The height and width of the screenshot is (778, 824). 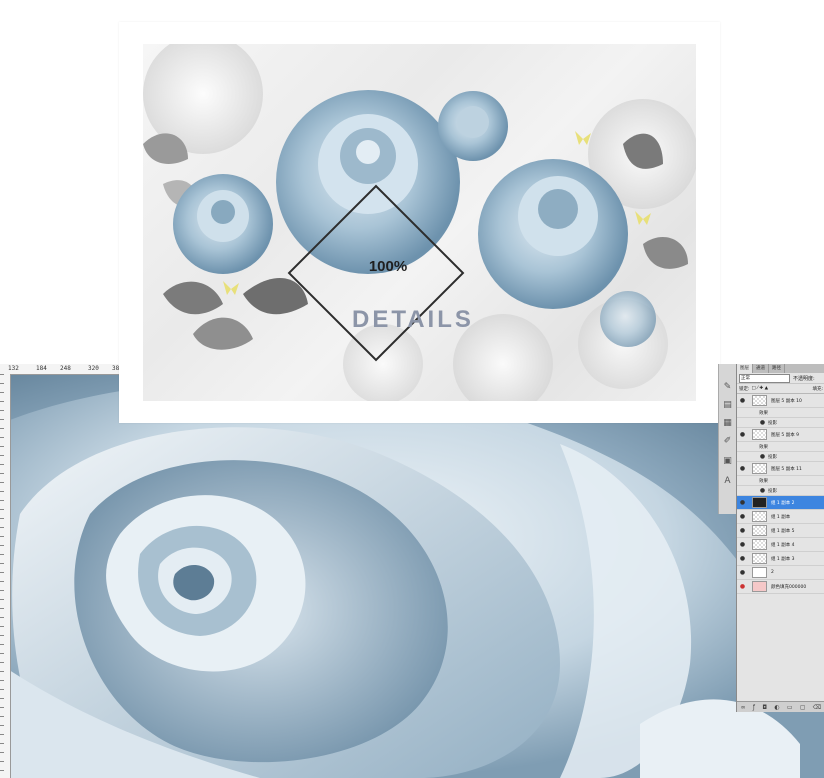 I want to click on layer-row: ● 组 1 副本 4, so click(x=780, y=545).